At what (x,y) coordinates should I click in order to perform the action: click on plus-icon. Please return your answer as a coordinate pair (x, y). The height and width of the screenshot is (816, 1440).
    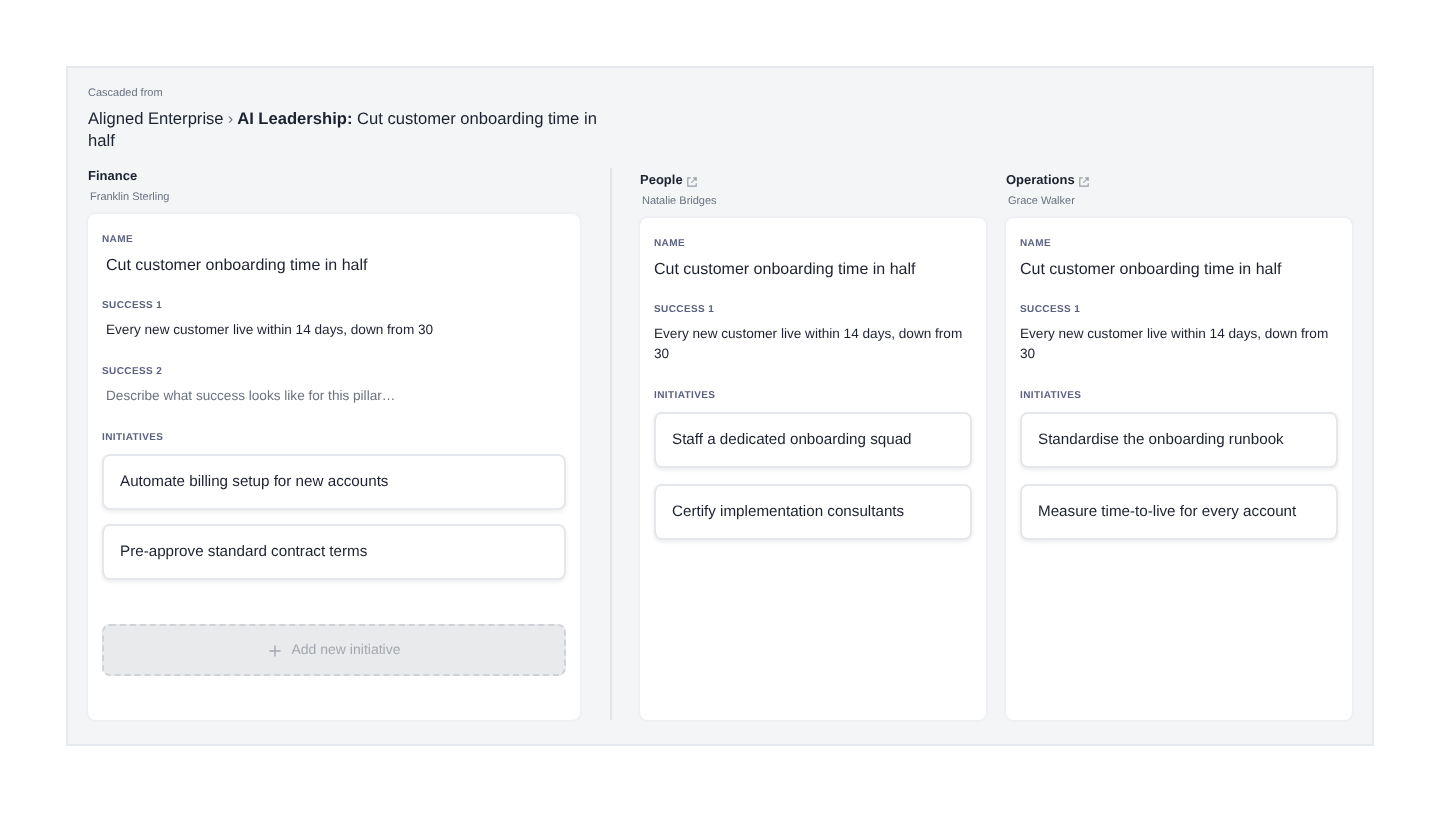
    Looking at the image, I should click on (274, 650).